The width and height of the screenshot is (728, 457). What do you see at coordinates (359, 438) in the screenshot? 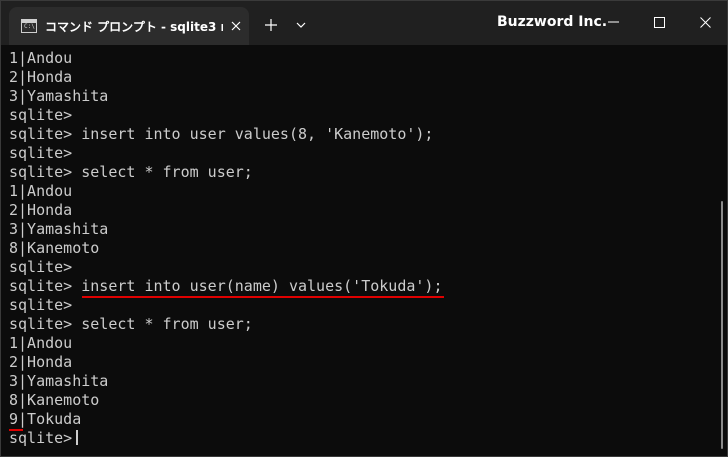
I see `terminal-prompt-line: sqlite>` at bounding box center [359, 438].